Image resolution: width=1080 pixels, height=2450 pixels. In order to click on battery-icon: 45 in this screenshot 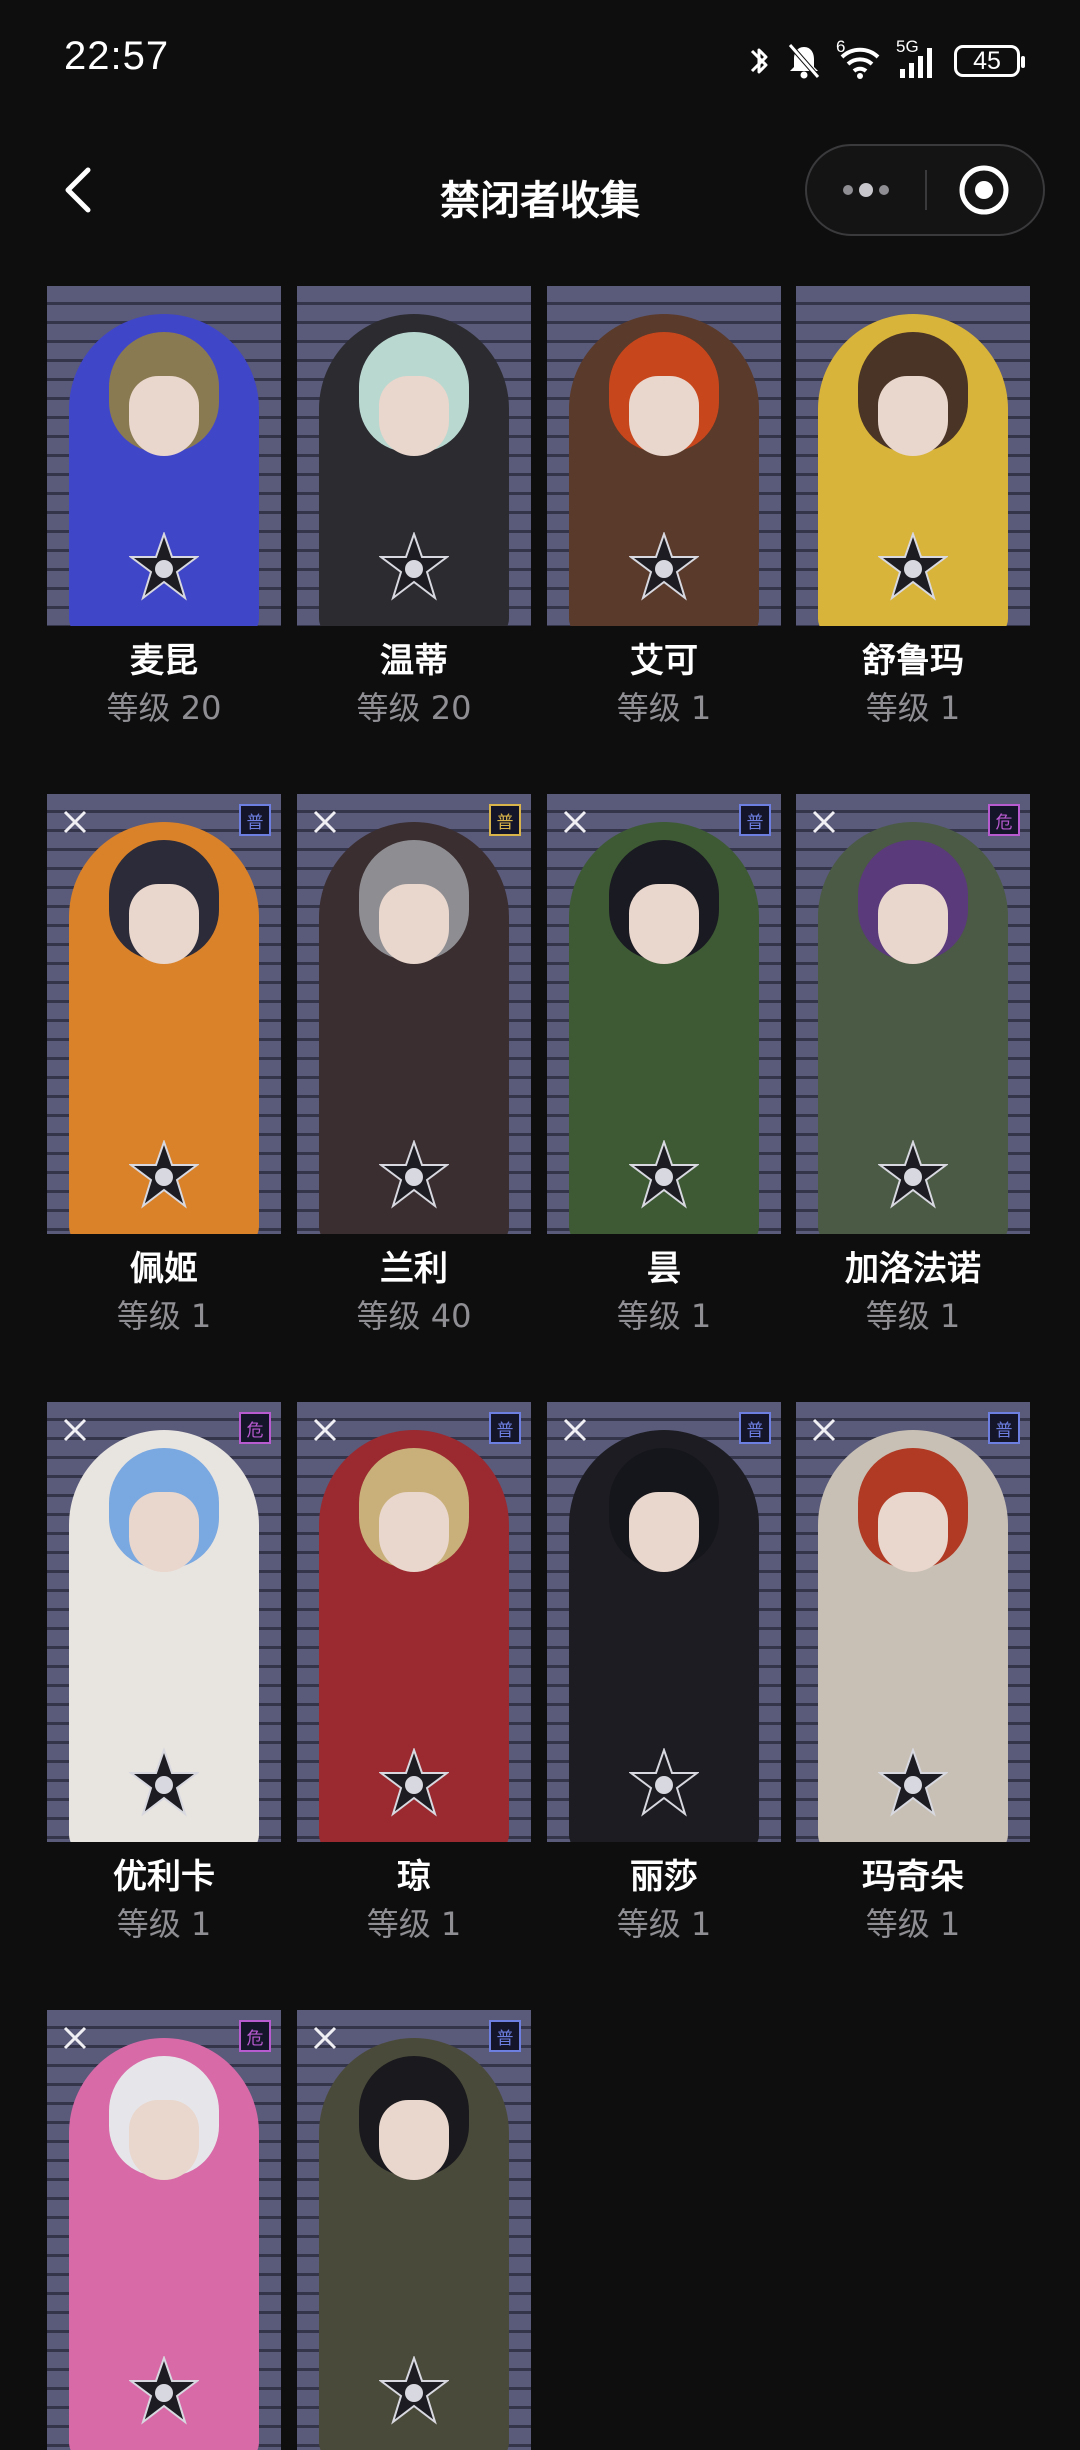, I will do `click(989, 61)`.